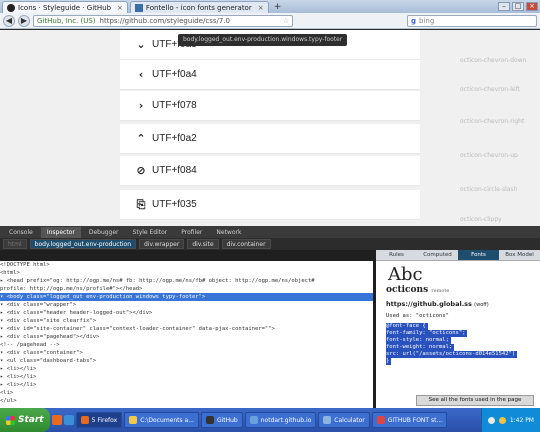 The height and width of the screenshot is (432, 540). What do you see at coordinates (11, 7) in the screenshot?
I see `github-favicon-icon` at bounding box center [11, 7].